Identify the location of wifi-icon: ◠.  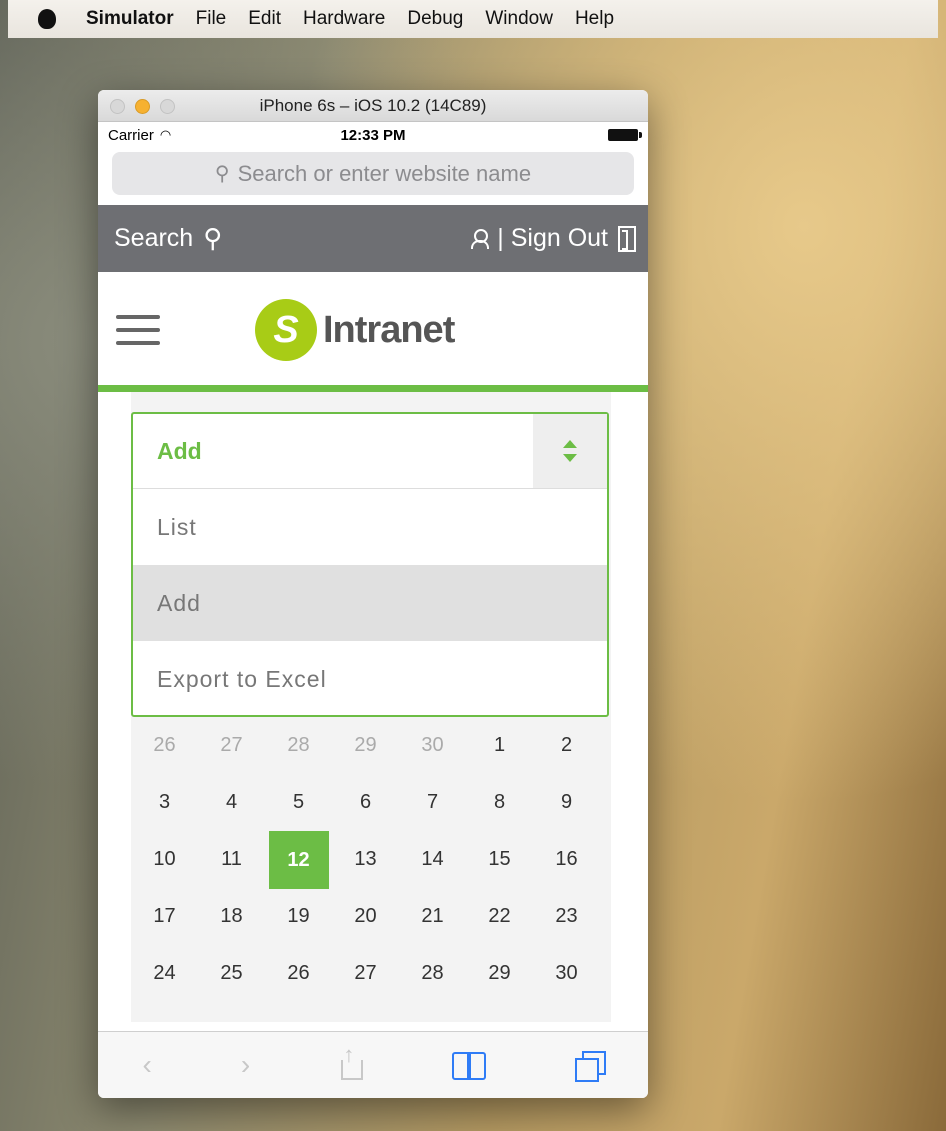
(165, 134).